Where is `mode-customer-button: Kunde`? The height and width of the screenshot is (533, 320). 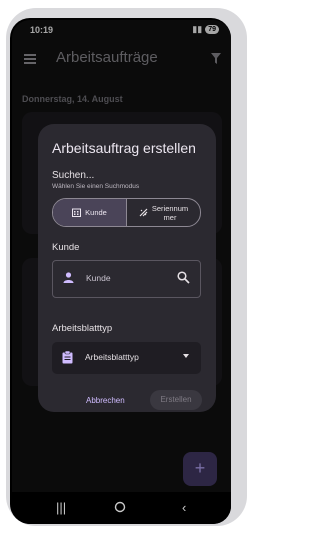
mode-customer-button: Kunde is located at coordinates (89, 212).